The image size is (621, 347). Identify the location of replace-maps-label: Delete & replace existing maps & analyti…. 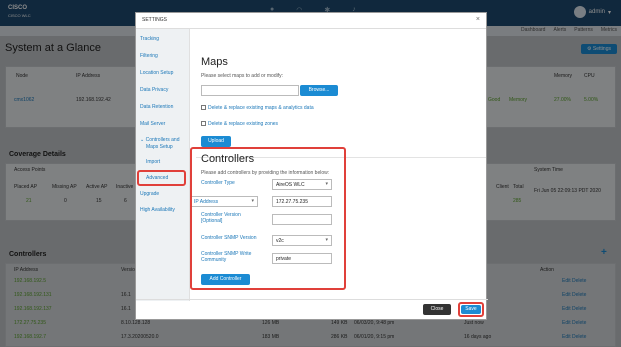
(261, 108).